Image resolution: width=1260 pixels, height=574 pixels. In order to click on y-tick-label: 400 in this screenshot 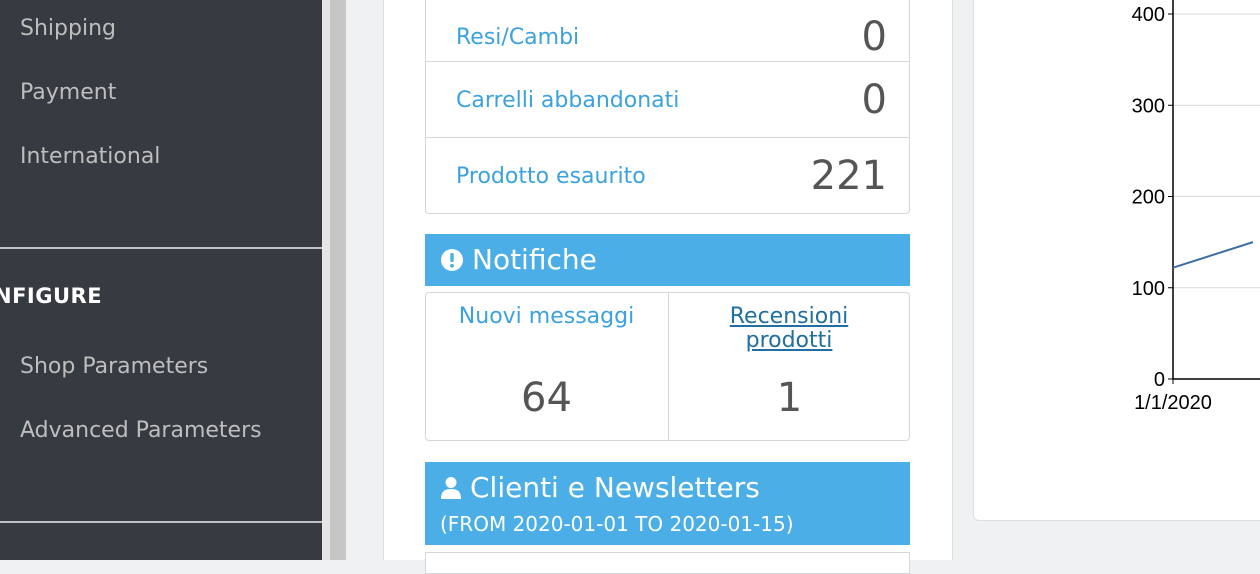, I will do `click(1148, 15)`.